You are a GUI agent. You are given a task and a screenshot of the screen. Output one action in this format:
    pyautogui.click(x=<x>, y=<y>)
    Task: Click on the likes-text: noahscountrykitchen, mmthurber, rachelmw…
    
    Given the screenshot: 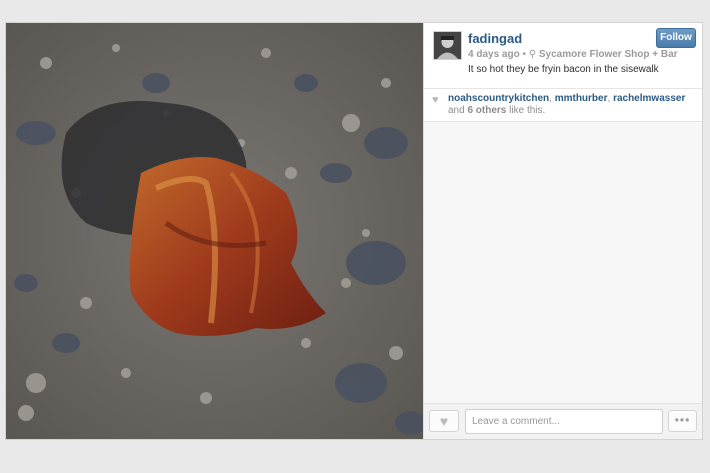 What is the action you would take?
    pyautogui.click(x=567, y=104)
    